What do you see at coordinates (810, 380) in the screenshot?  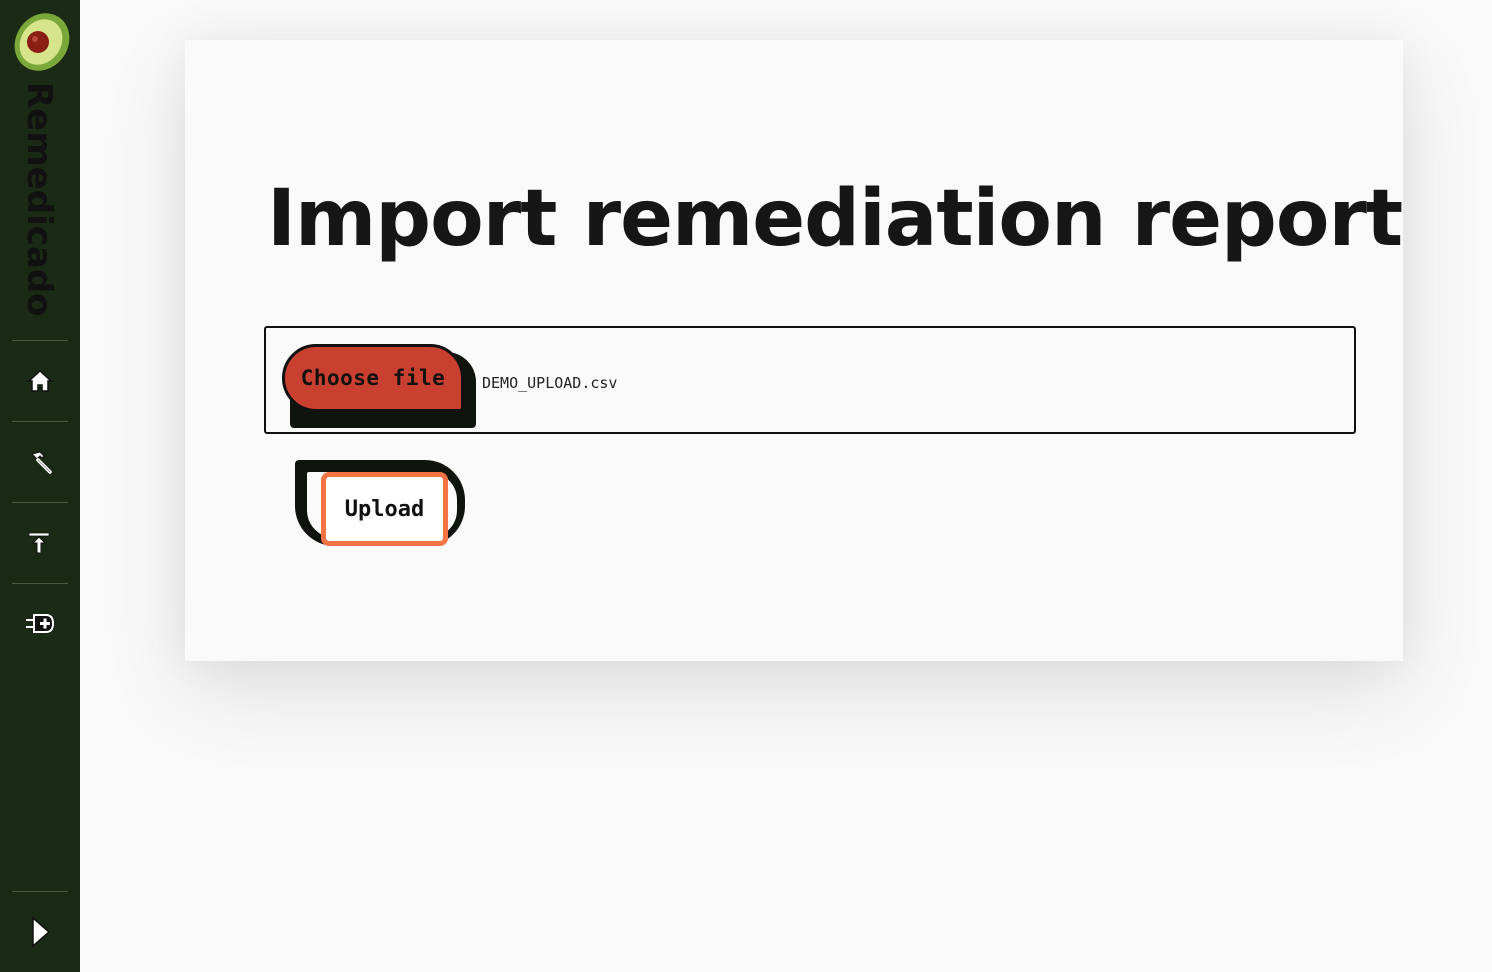 I see `file-input: Choose file DEMO_UPLOAD.csv` at bounding box center [810, 380].